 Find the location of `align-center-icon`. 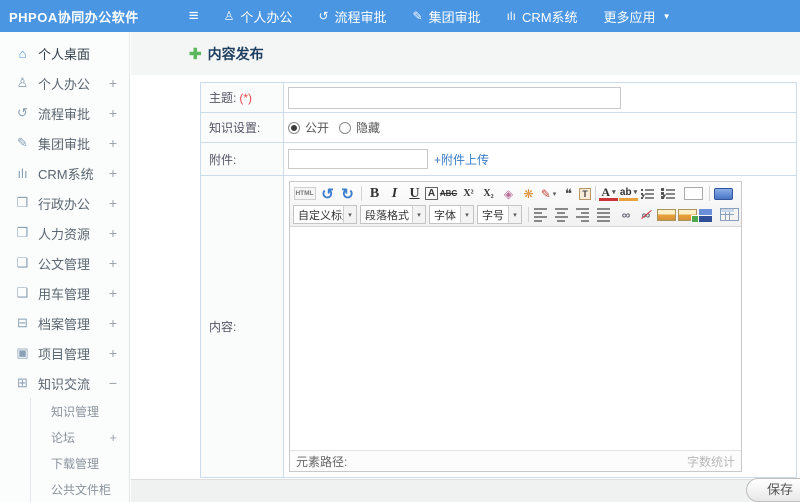

align-center-icon is located at coordinates (563, 214).